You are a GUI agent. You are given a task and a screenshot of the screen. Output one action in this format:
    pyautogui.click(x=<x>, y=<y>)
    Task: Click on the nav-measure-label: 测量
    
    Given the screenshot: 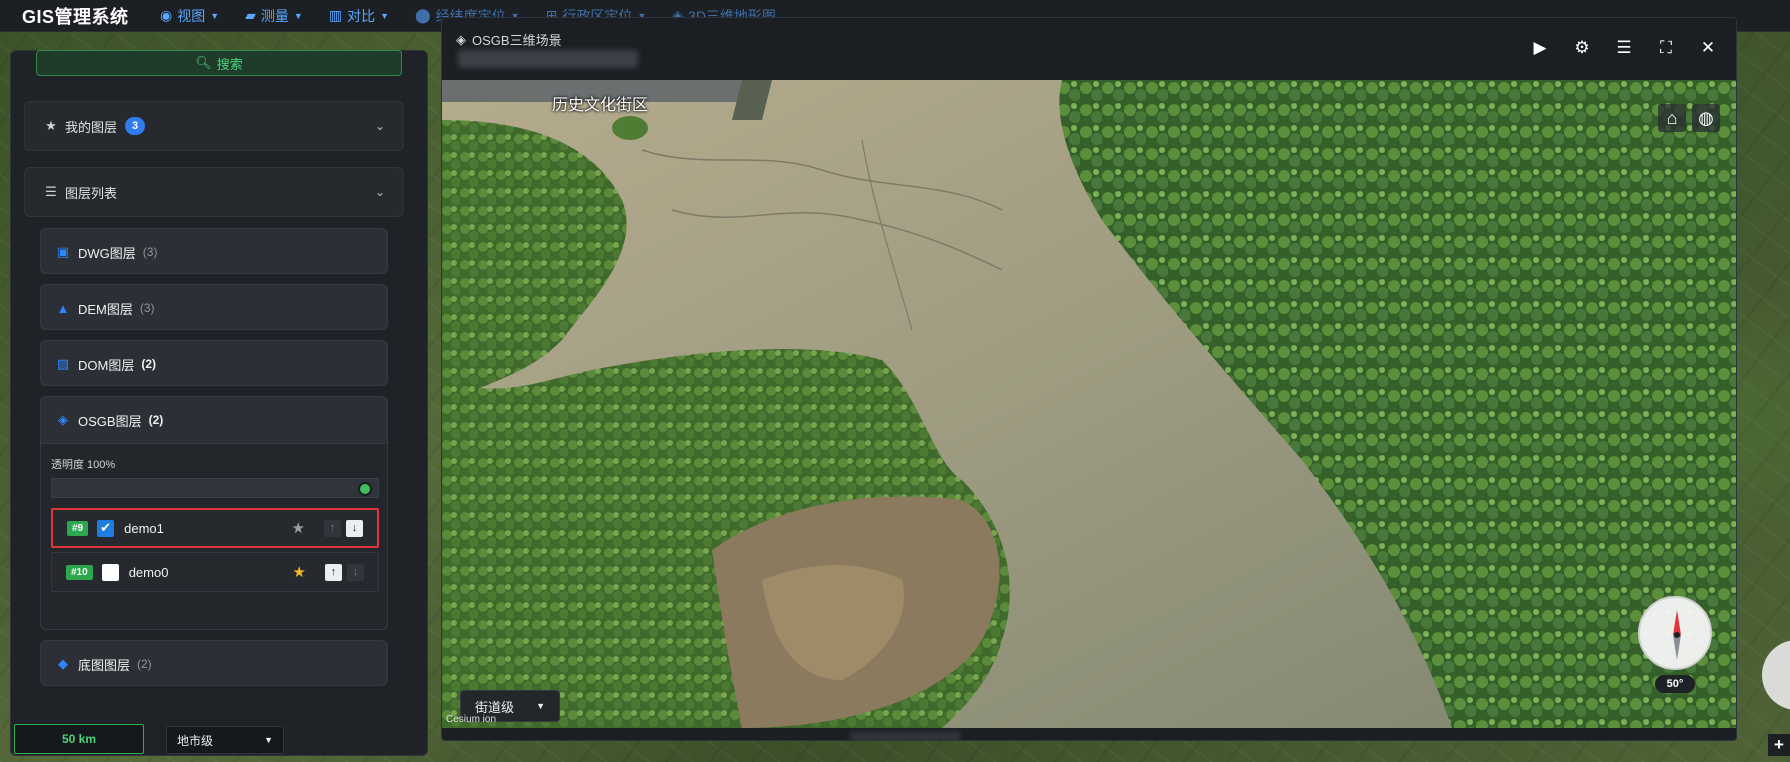 What is the action you would take?
    pyautogui.click(x=274, y=15)
    